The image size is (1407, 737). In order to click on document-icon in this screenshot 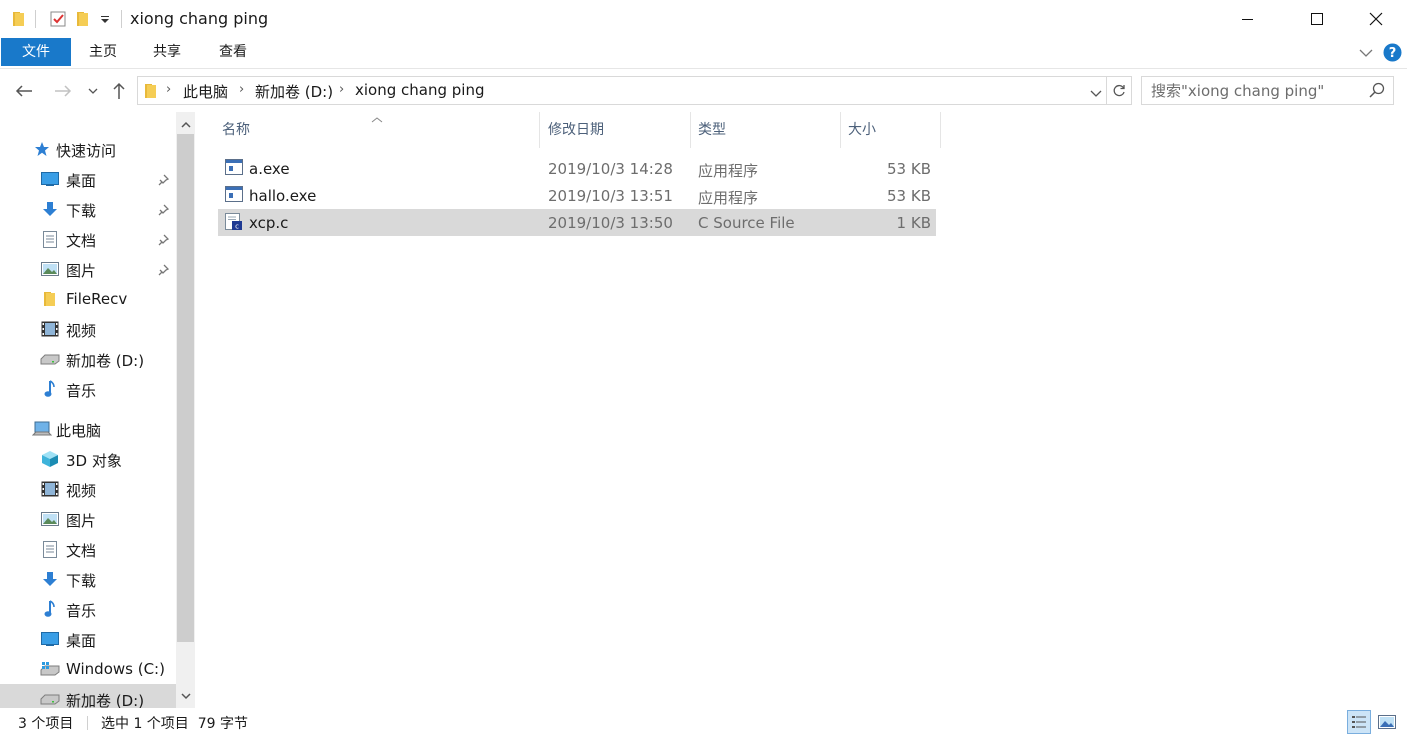, I will do `click(50, 549)`.